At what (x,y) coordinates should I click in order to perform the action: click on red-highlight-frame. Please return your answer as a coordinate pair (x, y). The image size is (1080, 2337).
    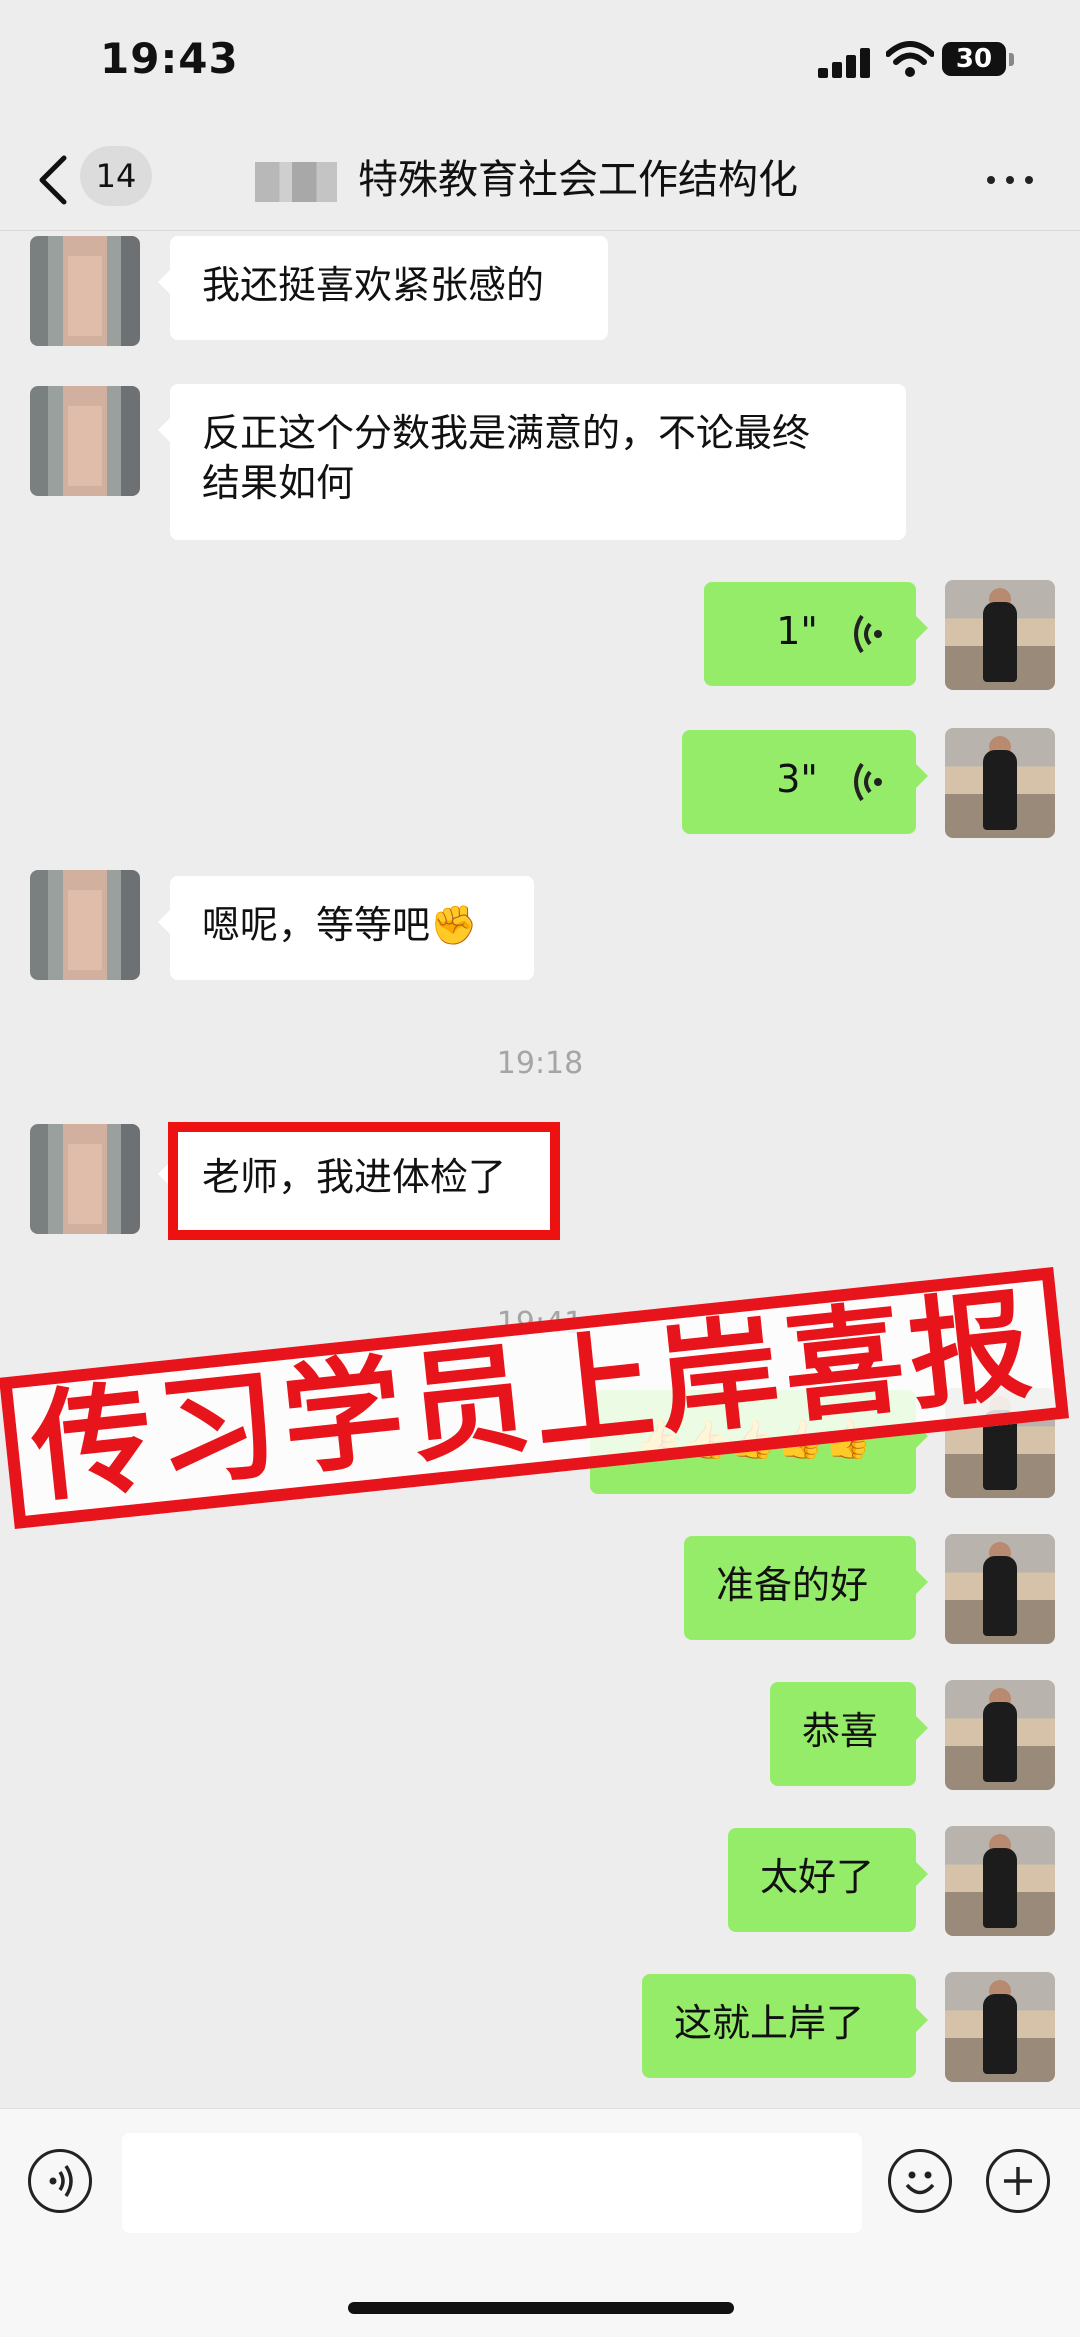
    Looking at the image, I should click on (364, 1181).